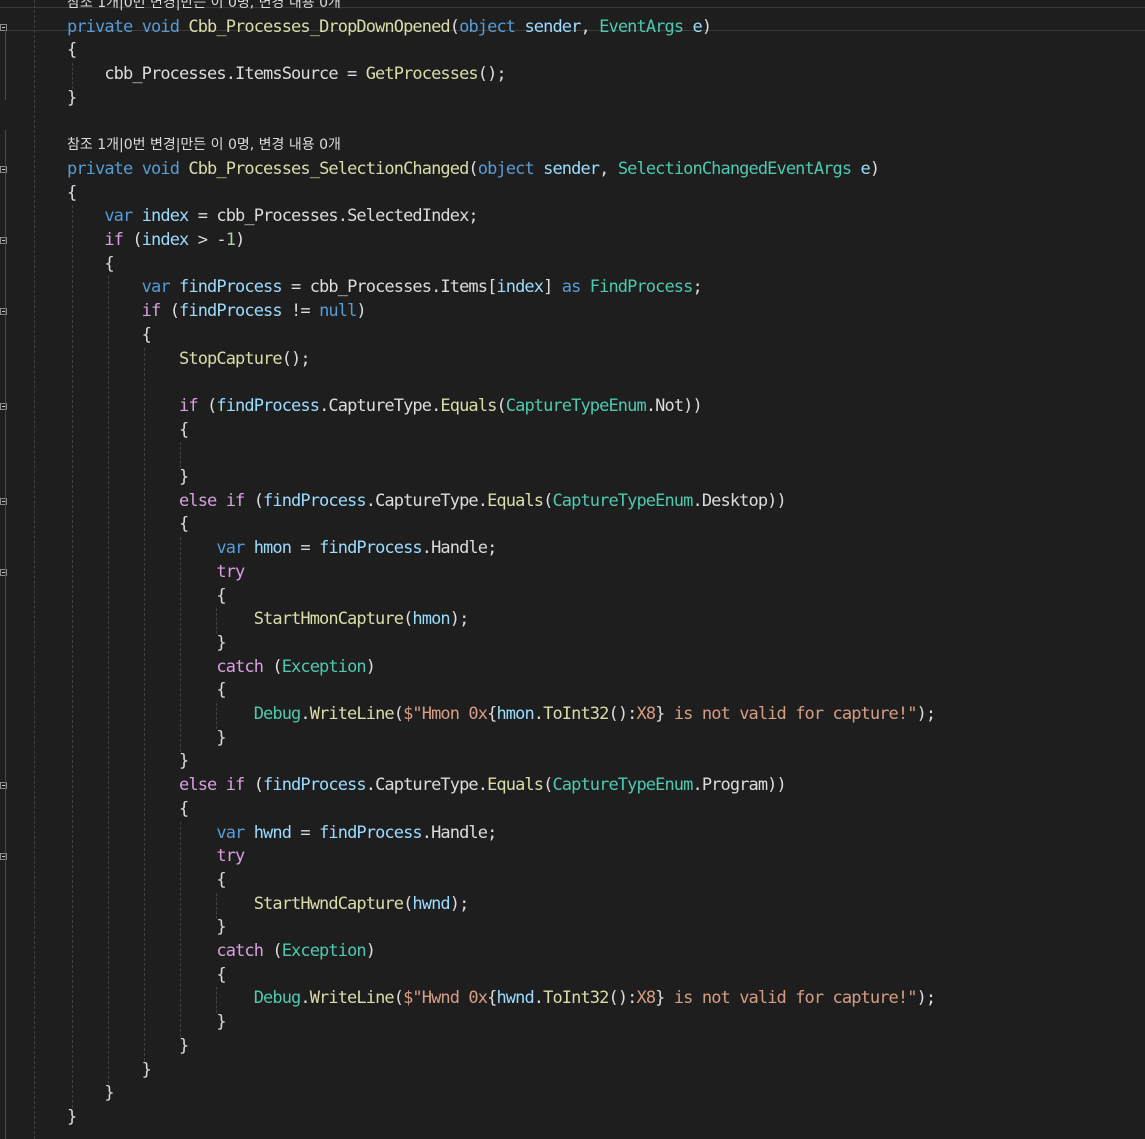 The image size is (1145, 1139). I want to click on code-token: 참조 1개|0번 변경|만든 이 0명, 변경 내용 0개, so click(204, 5).